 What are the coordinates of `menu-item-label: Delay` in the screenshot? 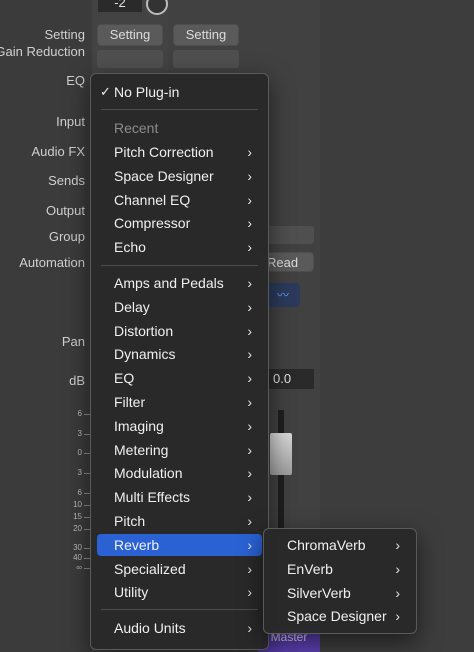 It's located at (132, 306).